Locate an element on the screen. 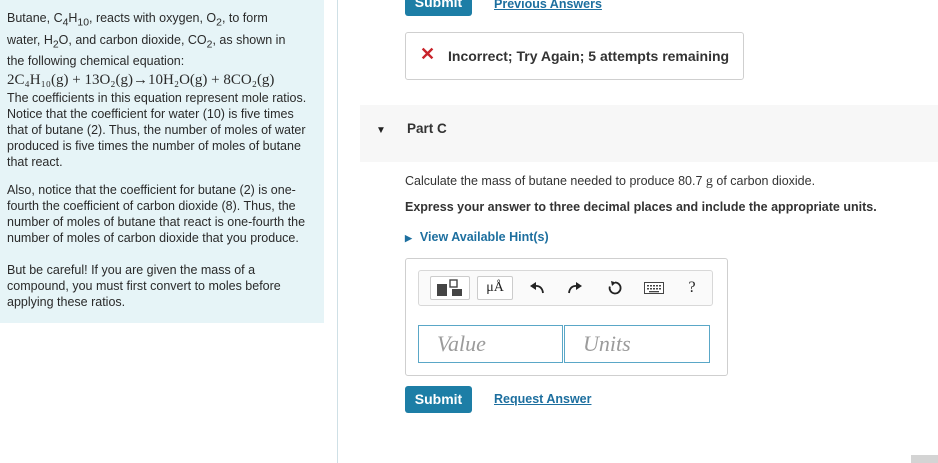 This screenshot has height=463, width=938. part-c-label: Part C is located at coordinates (427, 128).